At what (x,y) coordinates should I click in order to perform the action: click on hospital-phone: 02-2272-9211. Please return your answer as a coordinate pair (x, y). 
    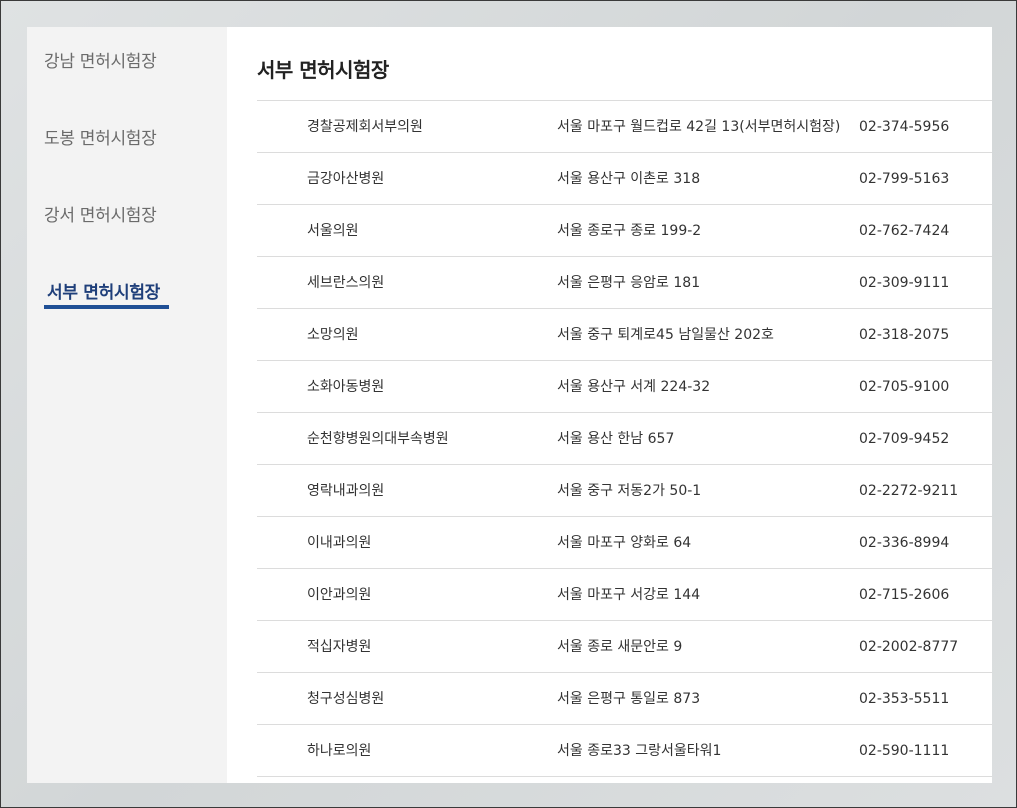
    Looking at the image, I should click on (909, 490).